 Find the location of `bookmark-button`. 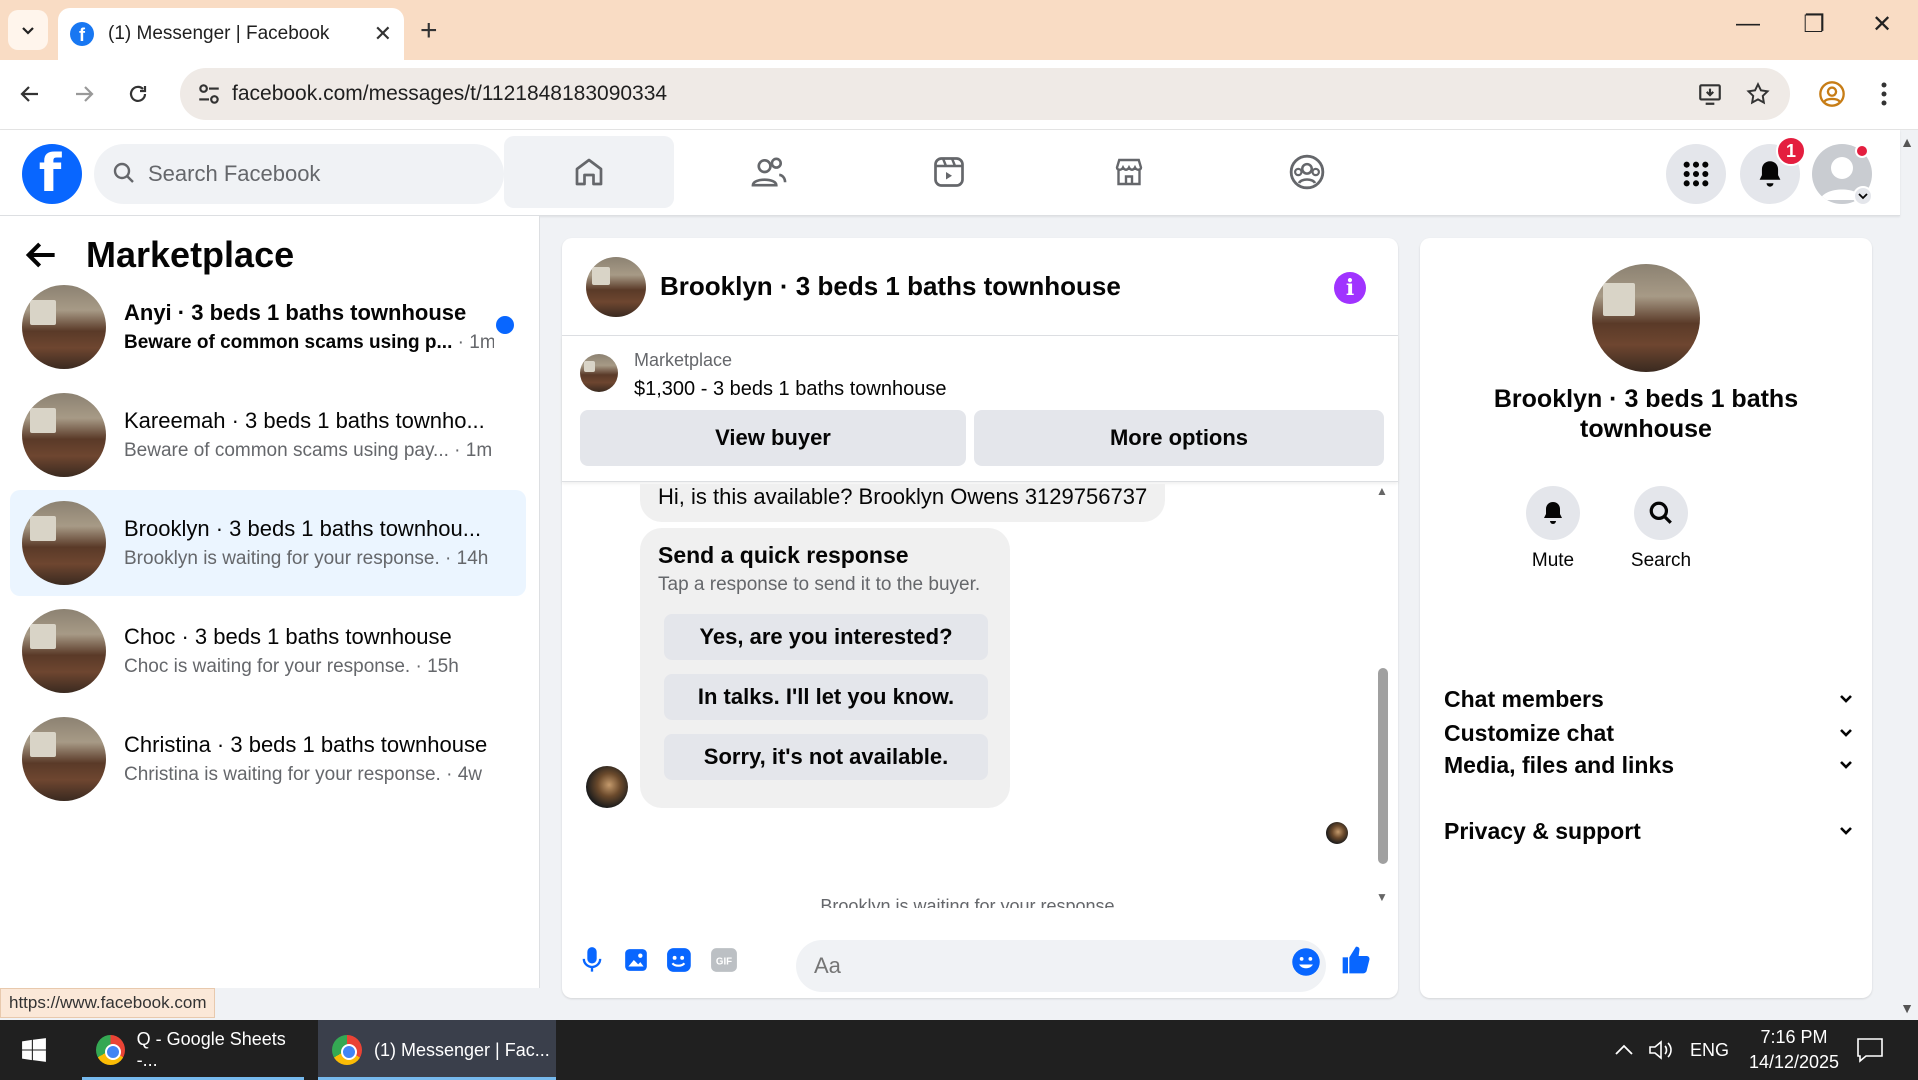

bookmark-button is located at coordinates (1758, 94).